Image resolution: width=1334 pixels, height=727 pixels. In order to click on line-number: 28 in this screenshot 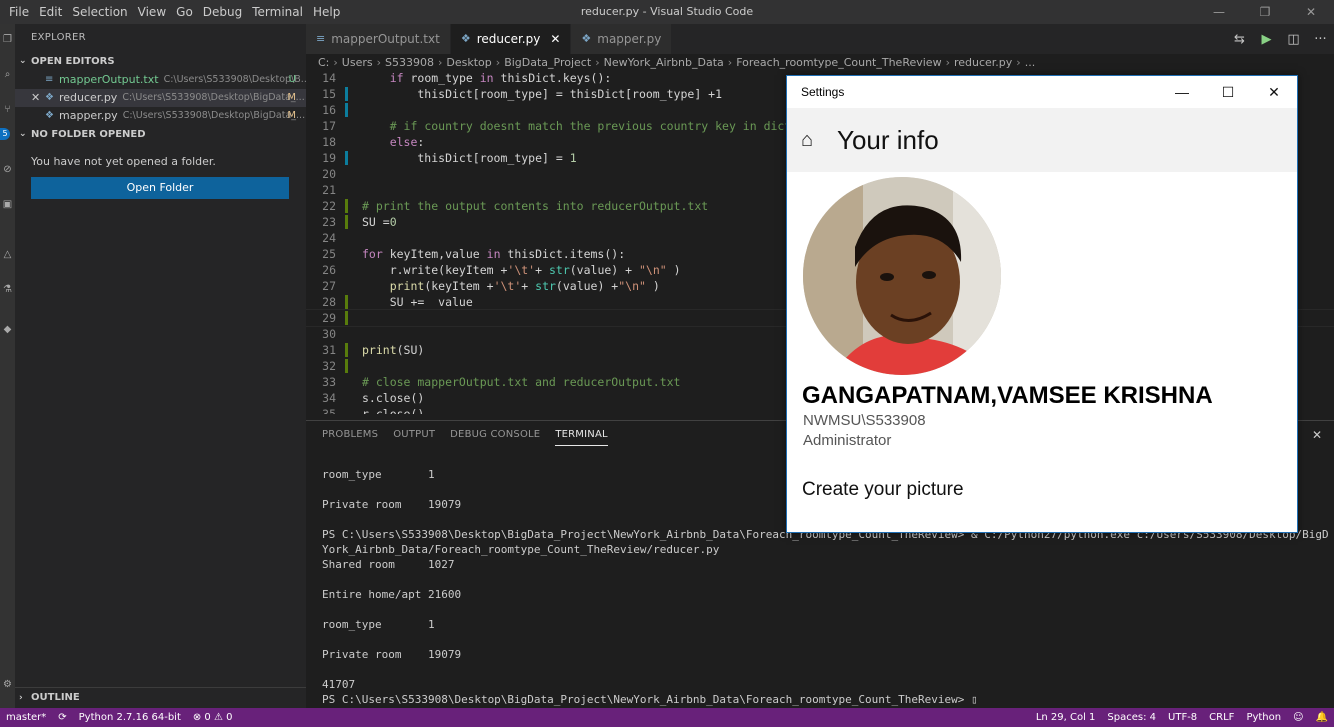, I will do `click(329, 302)`.